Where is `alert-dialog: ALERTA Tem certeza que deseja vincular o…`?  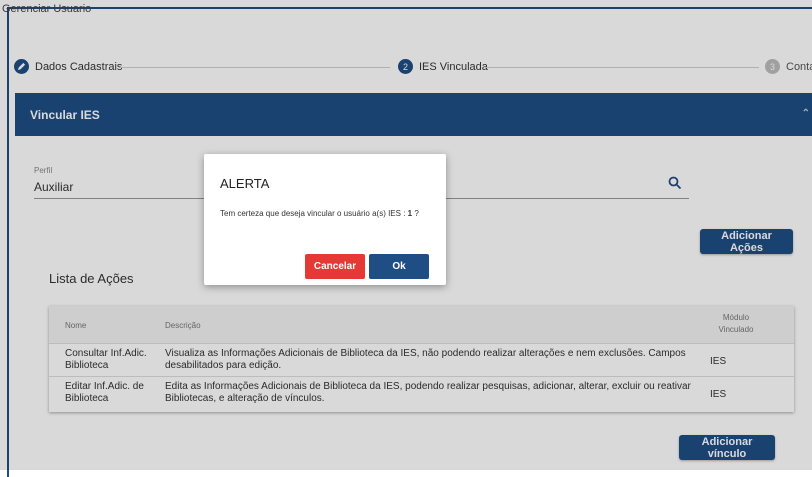 alert-dialog: ALERTA Tem certeza que deseja vincular o… is located at coordinates (325, 219).